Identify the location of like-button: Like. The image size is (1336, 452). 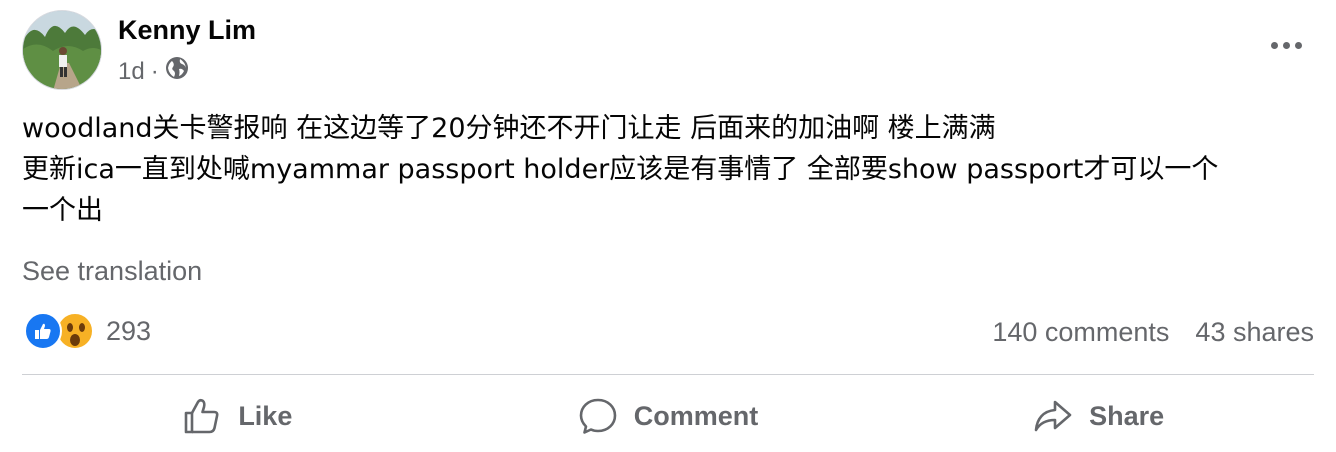
(237, 416).